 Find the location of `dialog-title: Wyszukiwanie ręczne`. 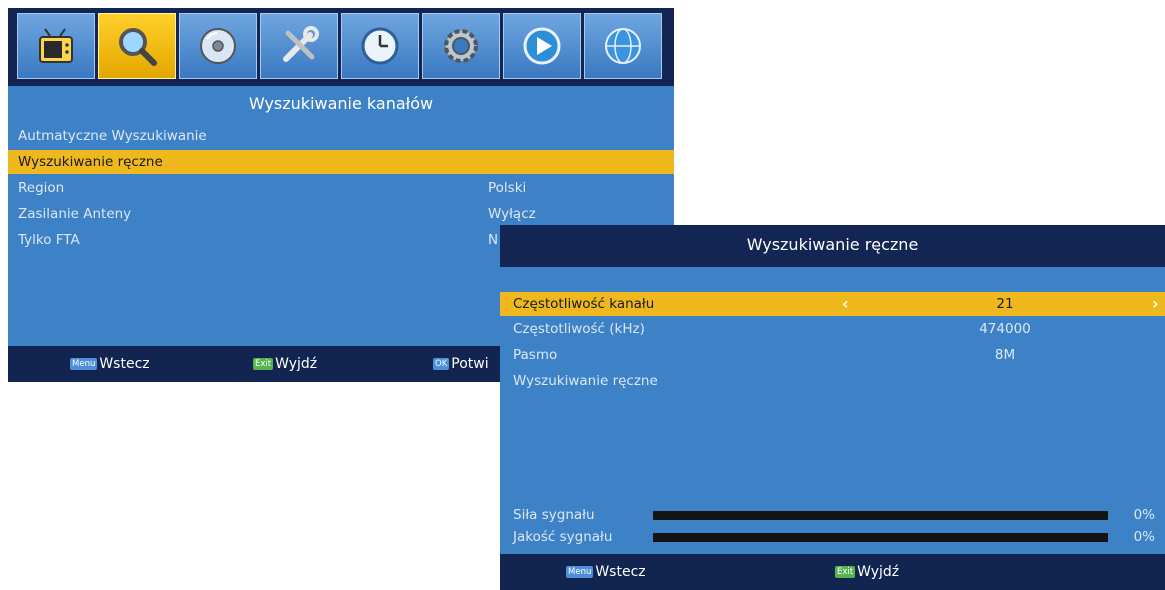

dialog-title: Wyszukiwanie ręczne is located at coordinates (832, 246).